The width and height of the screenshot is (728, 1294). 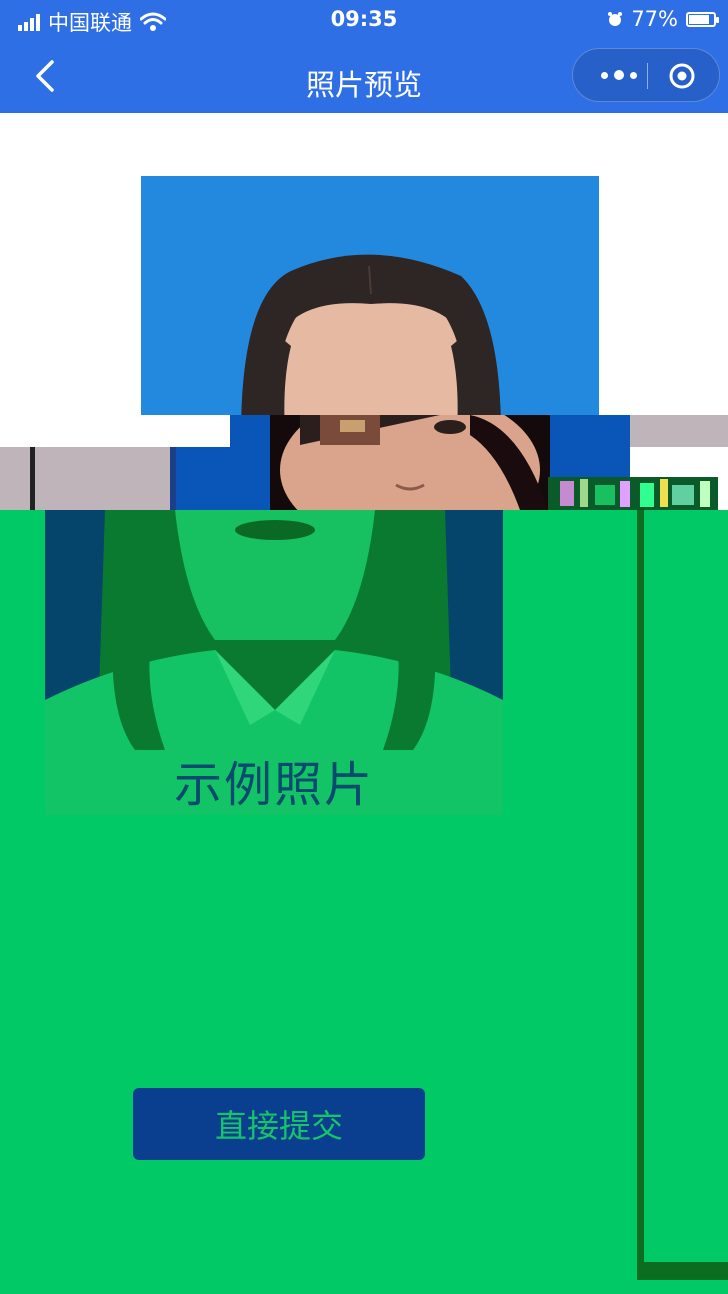 I want to click on glitch-band, so click(x=364, y=462).